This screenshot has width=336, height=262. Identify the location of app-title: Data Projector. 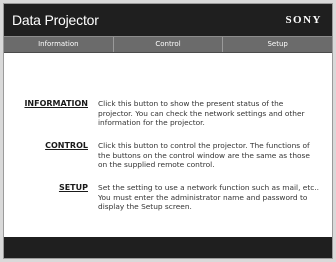
(55, 20).